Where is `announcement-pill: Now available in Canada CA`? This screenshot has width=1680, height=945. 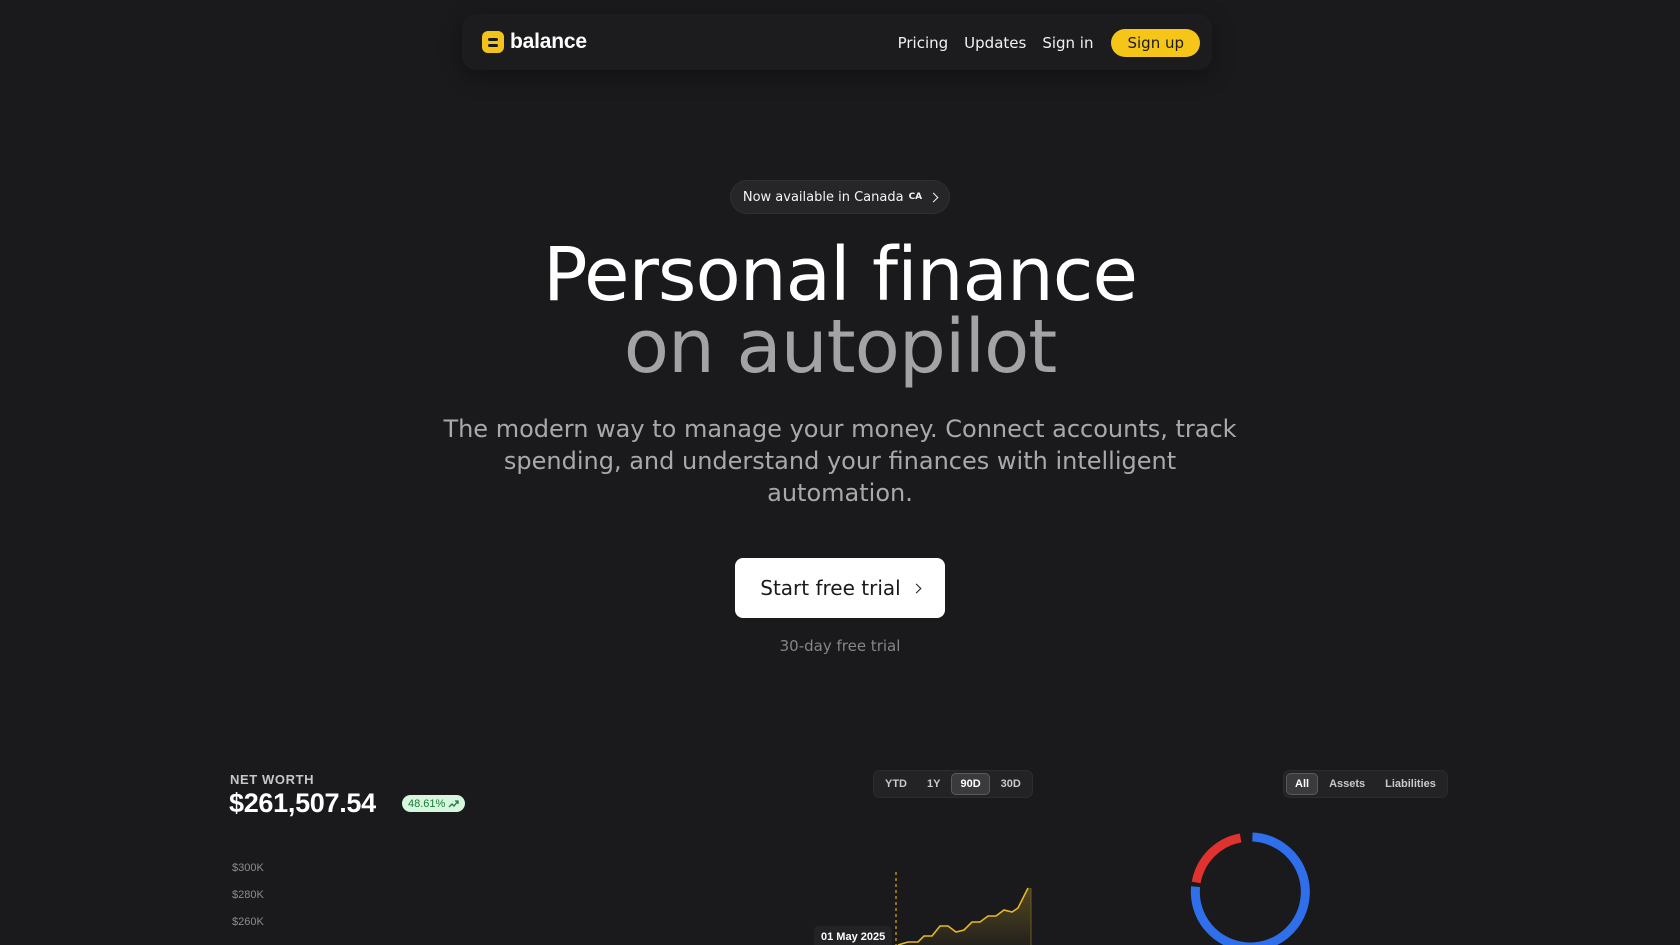
announcement-pill: Now available in Canada CA is located at coordinates (840, 197).